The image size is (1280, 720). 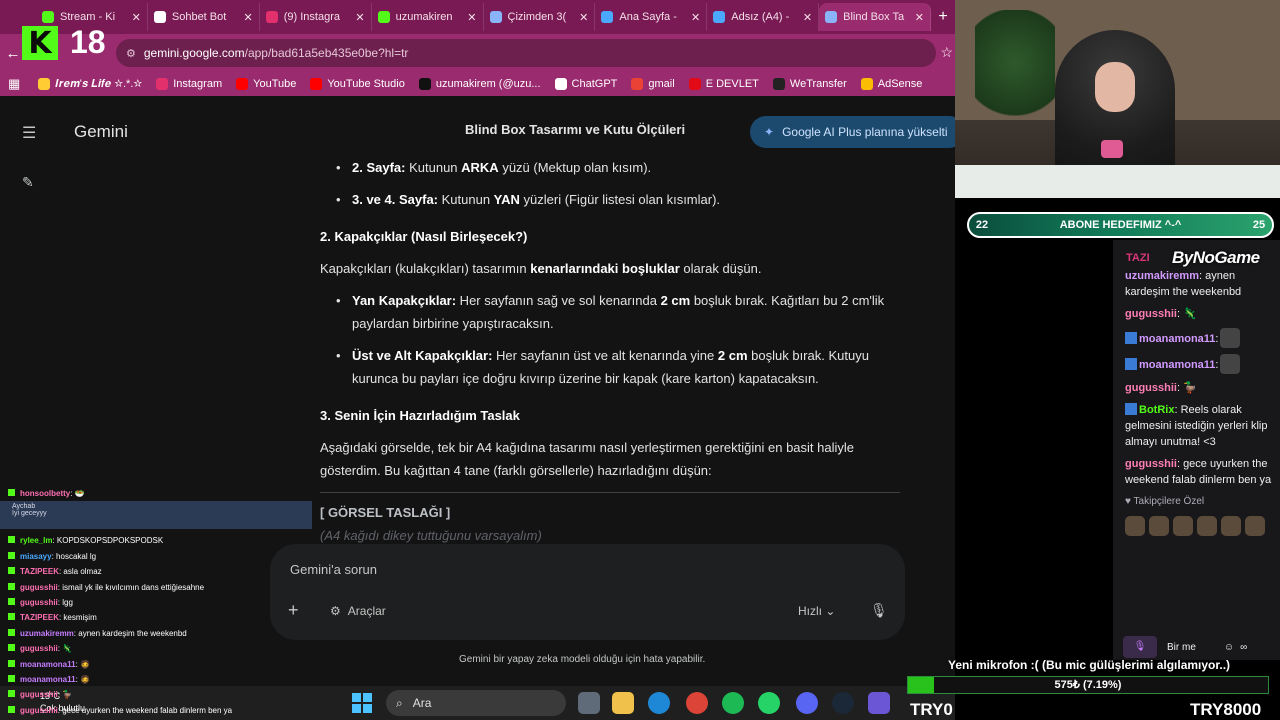 I want to click on gemini-brand: Gemini, so click(x=101, y=132).